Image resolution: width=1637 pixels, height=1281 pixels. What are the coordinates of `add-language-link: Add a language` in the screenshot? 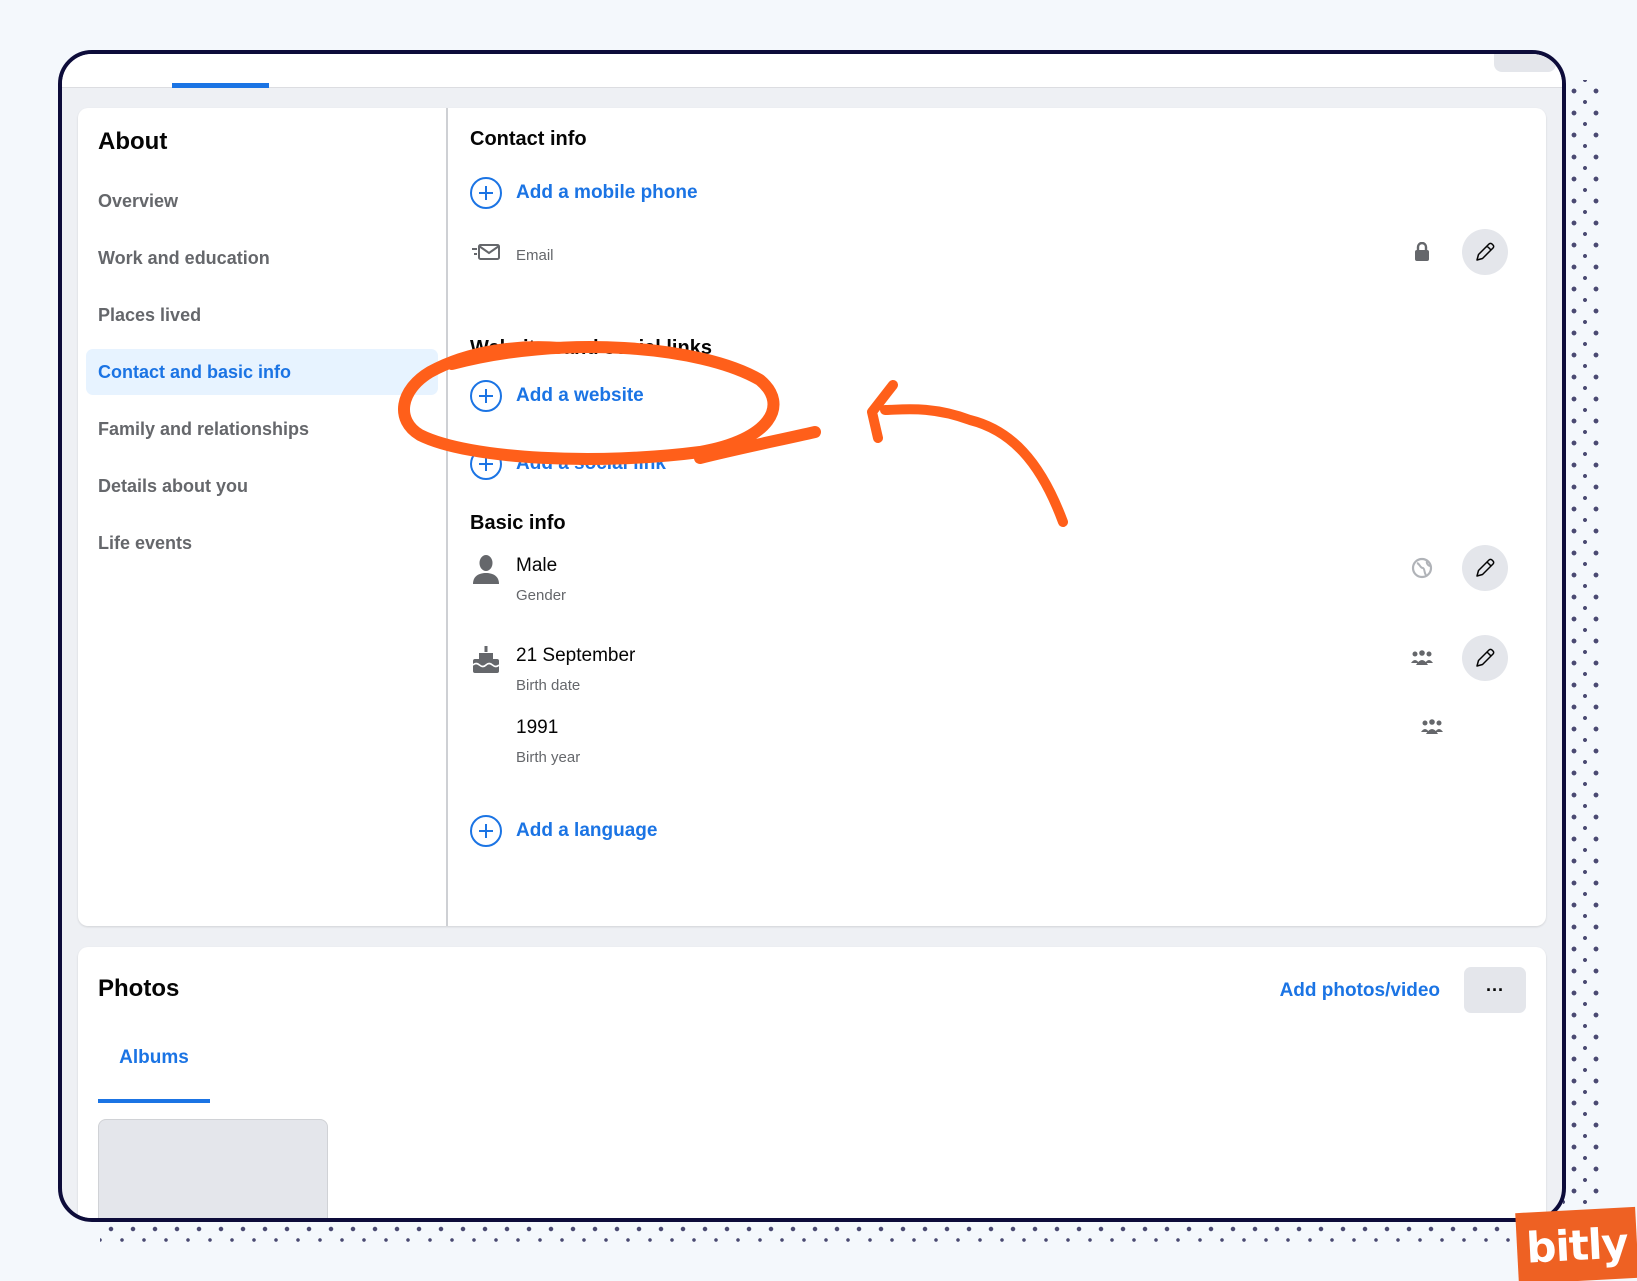 It's located at (998, 831).